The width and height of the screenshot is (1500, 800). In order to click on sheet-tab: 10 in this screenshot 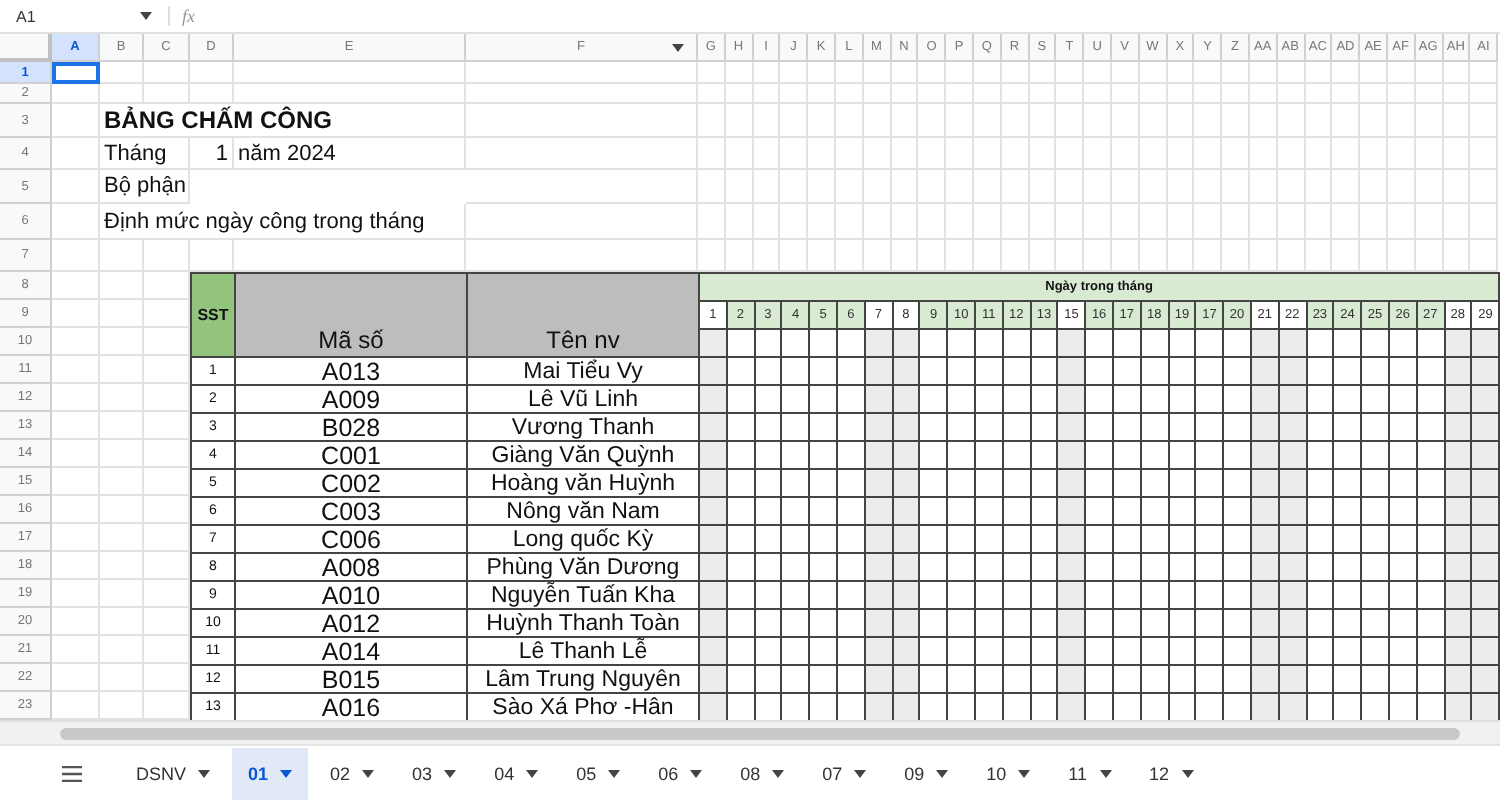, I will do `click(1008, 773)`.